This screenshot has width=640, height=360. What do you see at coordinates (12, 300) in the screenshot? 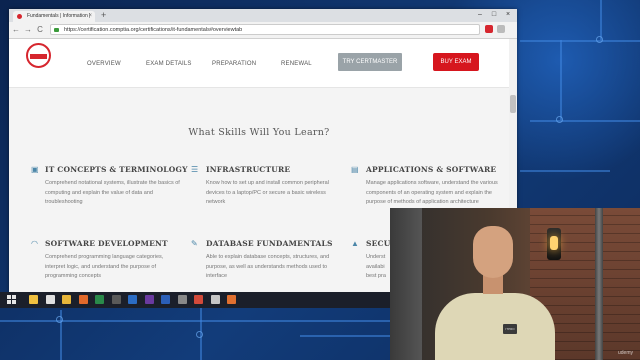
I see `windows-start-icon` at bounding box center [12, 300].